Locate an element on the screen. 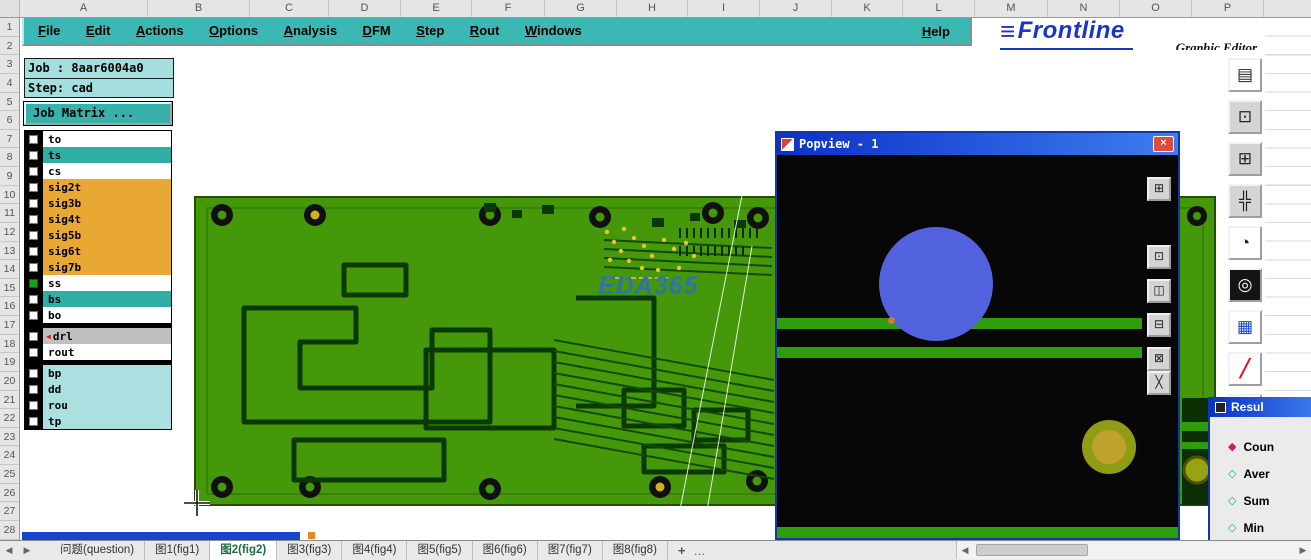  layer-row: tp is located at coordinates (98, 421).